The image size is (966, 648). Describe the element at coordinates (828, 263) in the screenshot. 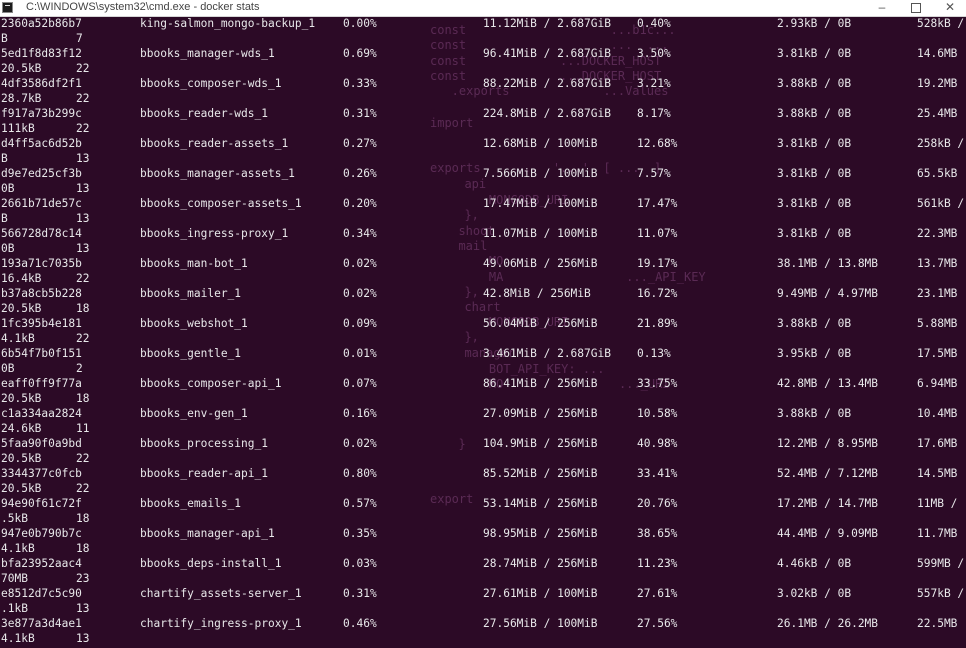

I see `net-io: 38.1MB / 13.8MB` at that location.